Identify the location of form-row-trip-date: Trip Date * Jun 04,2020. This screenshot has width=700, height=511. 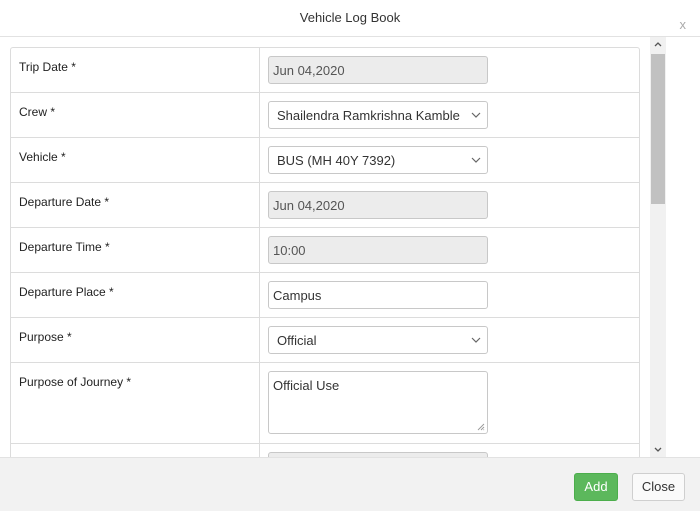
(325, 70).